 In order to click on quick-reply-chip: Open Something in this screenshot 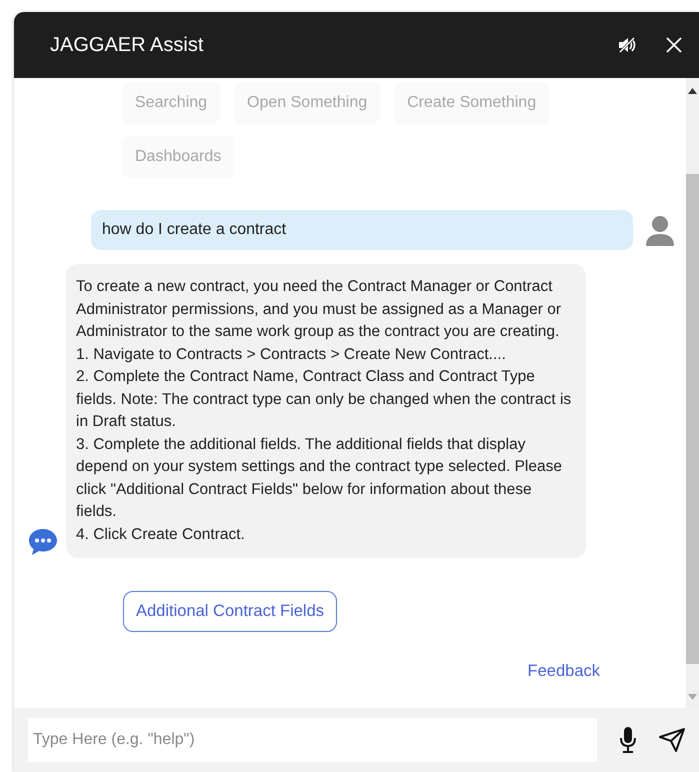, I will do `click(307, 103)`.